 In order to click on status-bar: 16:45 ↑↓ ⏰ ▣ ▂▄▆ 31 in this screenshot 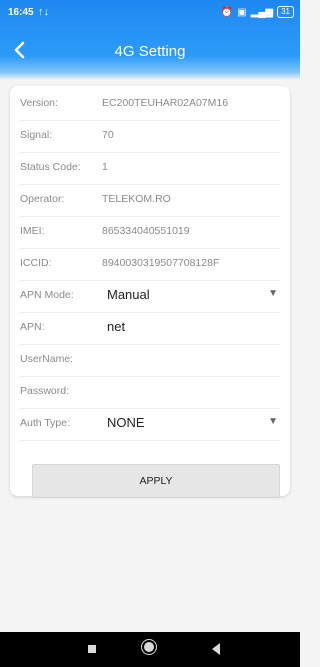, I will do `click(150, 13)`.